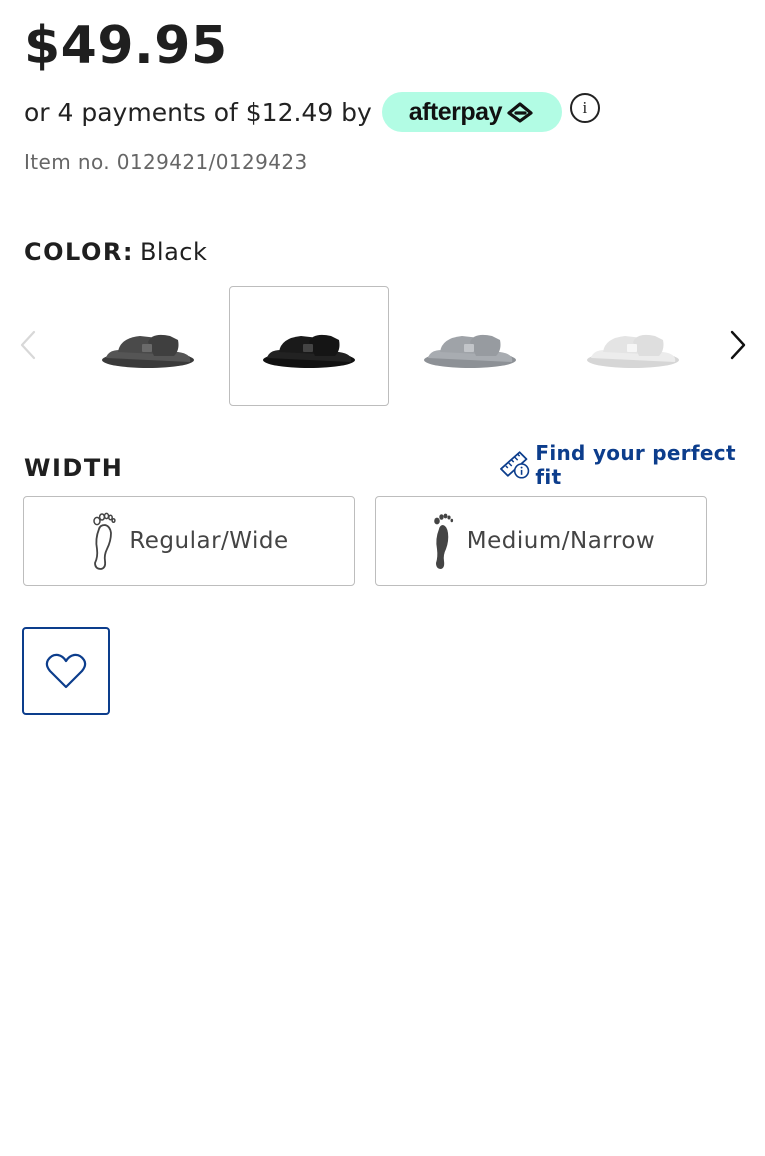  I want to click on info-icon: i, so click(584, 108).